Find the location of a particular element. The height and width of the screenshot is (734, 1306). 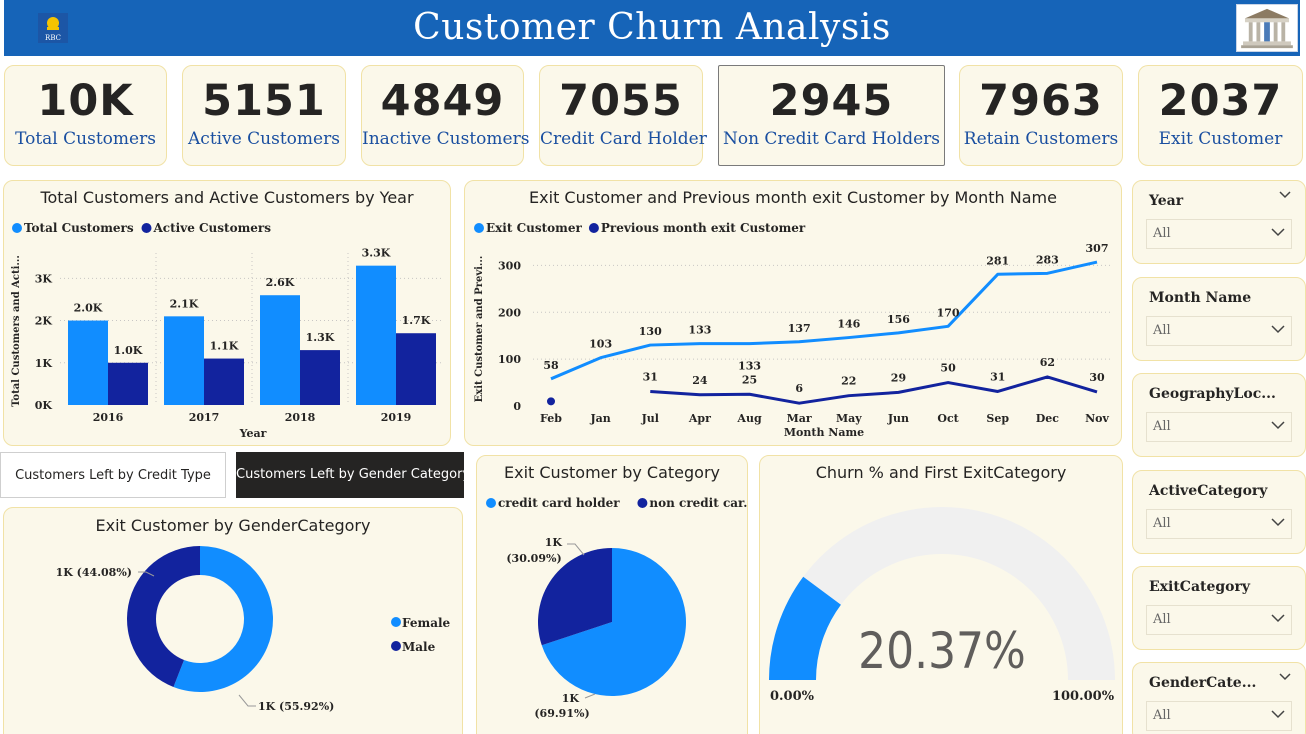

bar-active-2019 is located at coordinates (416, 369).